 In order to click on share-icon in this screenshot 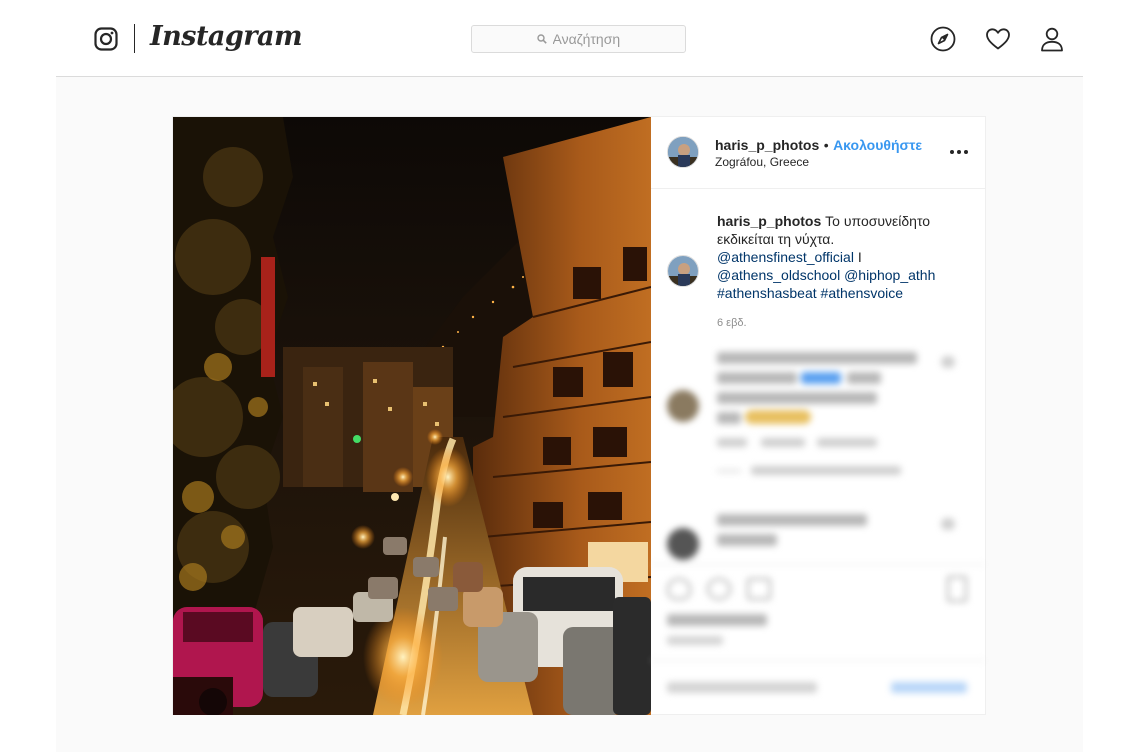, I will do `click(759, 589)`.